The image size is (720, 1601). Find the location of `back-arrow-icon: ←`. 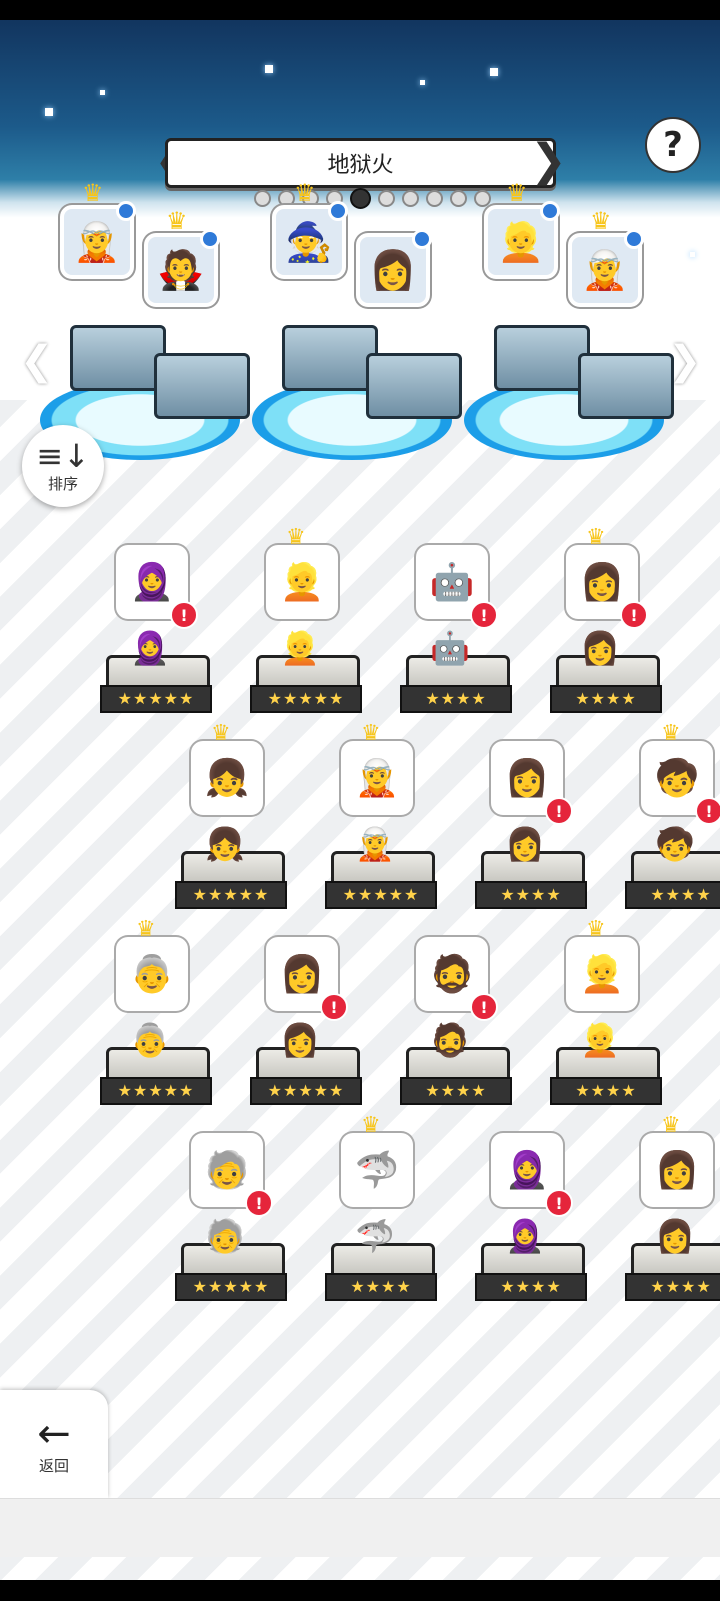

back-arrow-icon: ← is located at coordinates (54, 1433).